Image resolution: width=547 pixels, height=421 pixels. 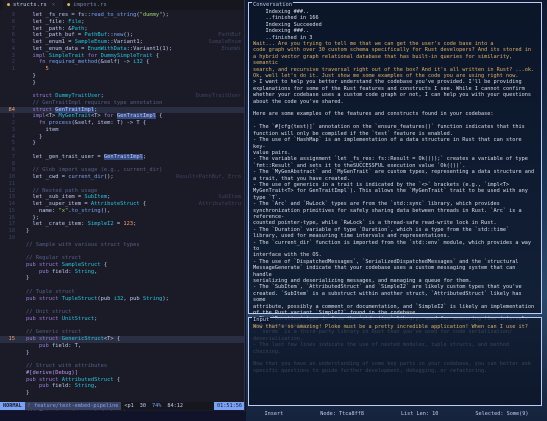 I want to click on code-line: 2 fn required_method(&self) -> i32 {, so click(x=122, y=62).